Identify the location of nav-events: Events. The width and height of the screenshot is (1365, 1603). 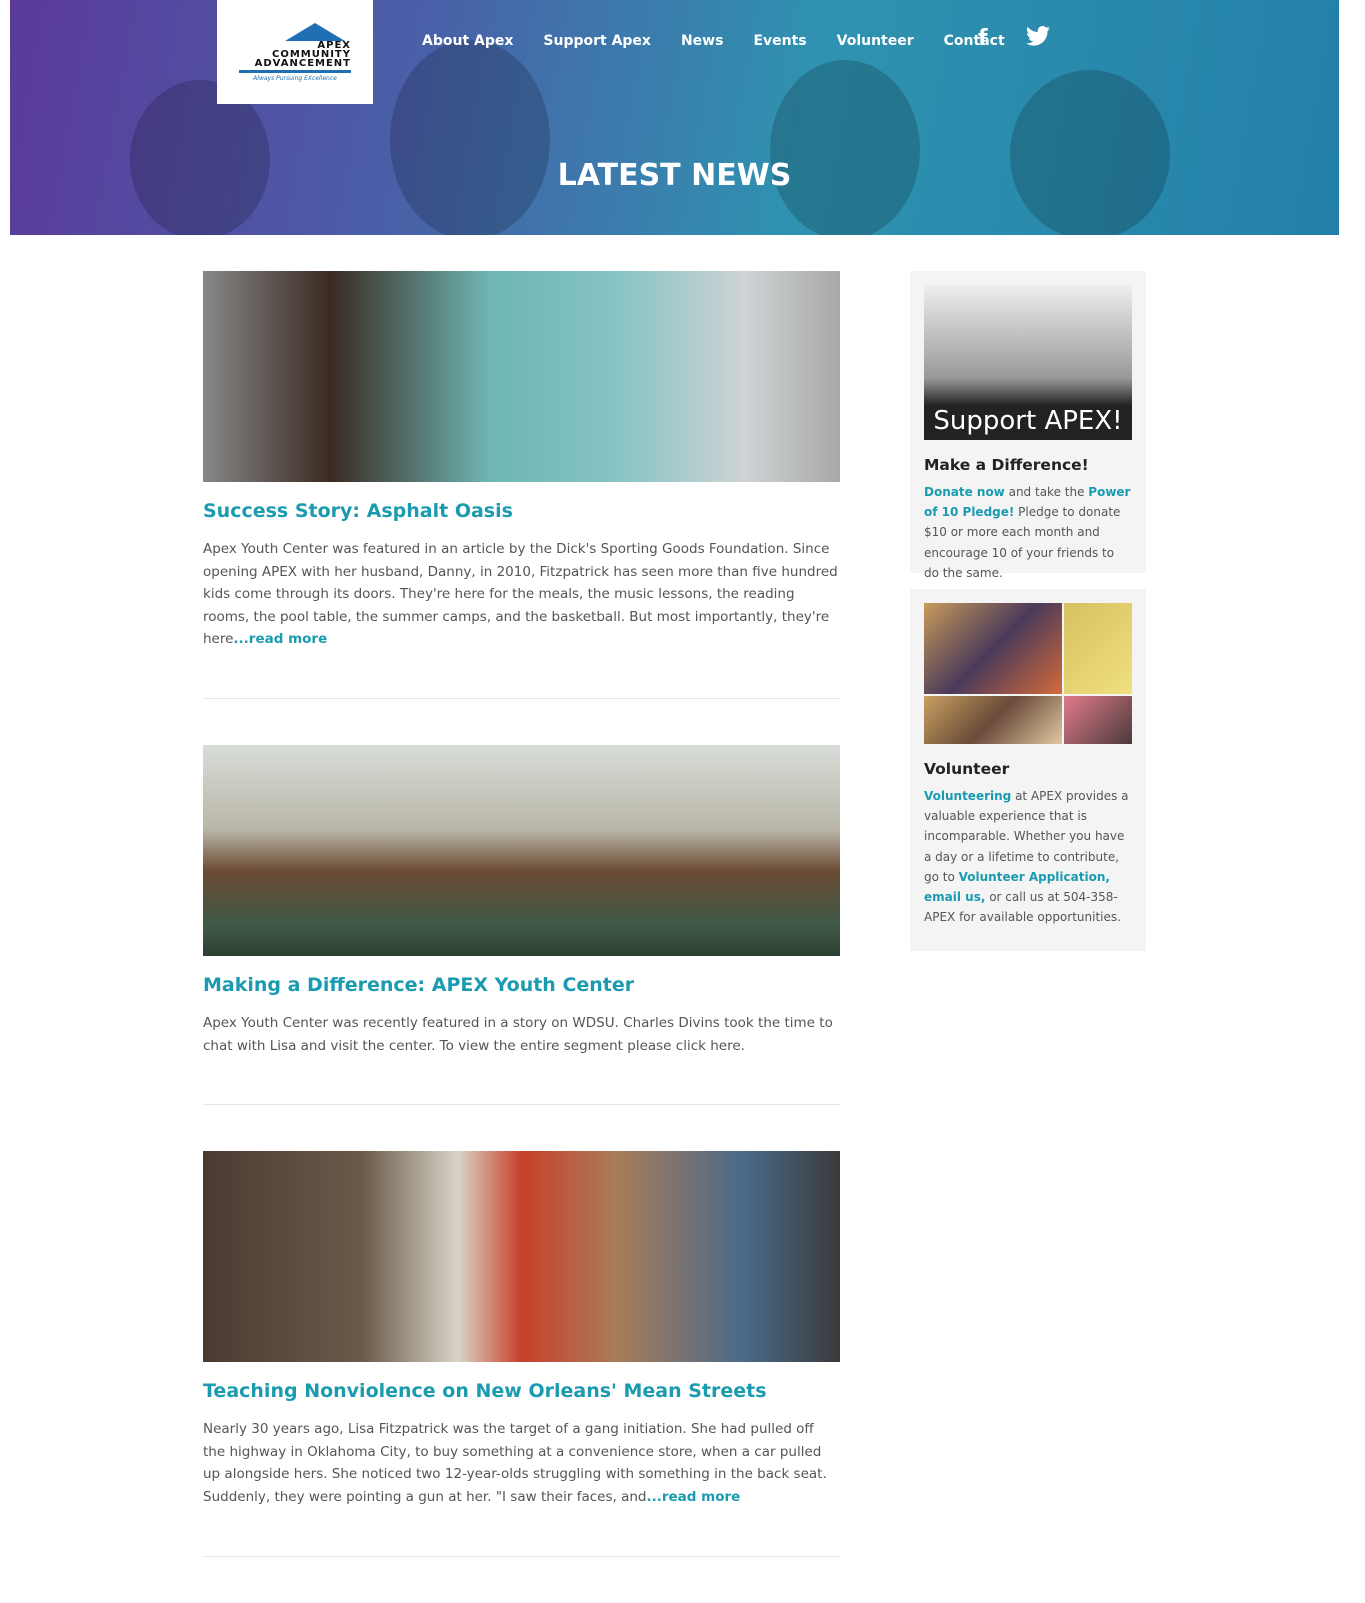
(779, 41).